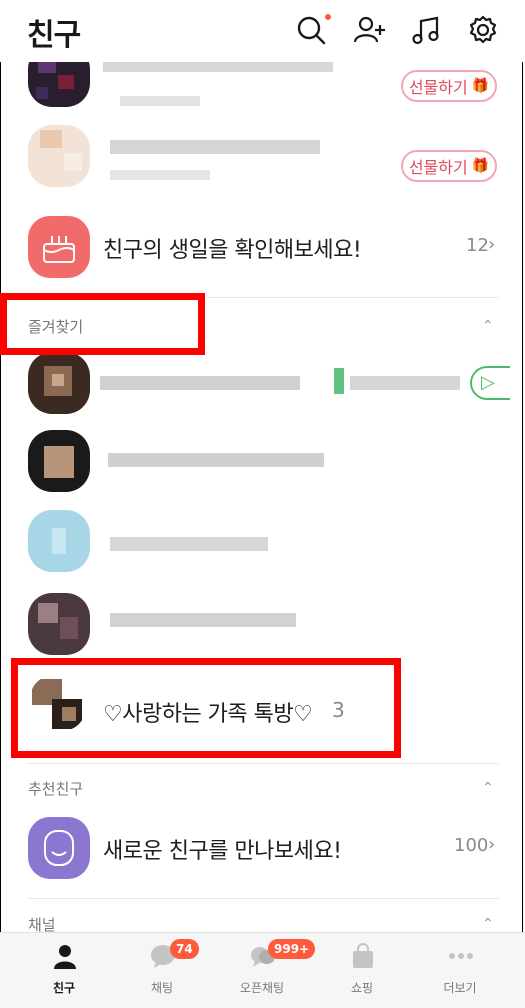 The image size is (525, 1008). Describe the element at coordinates (184, 949) in the screenshot. I see `chat-badge: 74` at that location.